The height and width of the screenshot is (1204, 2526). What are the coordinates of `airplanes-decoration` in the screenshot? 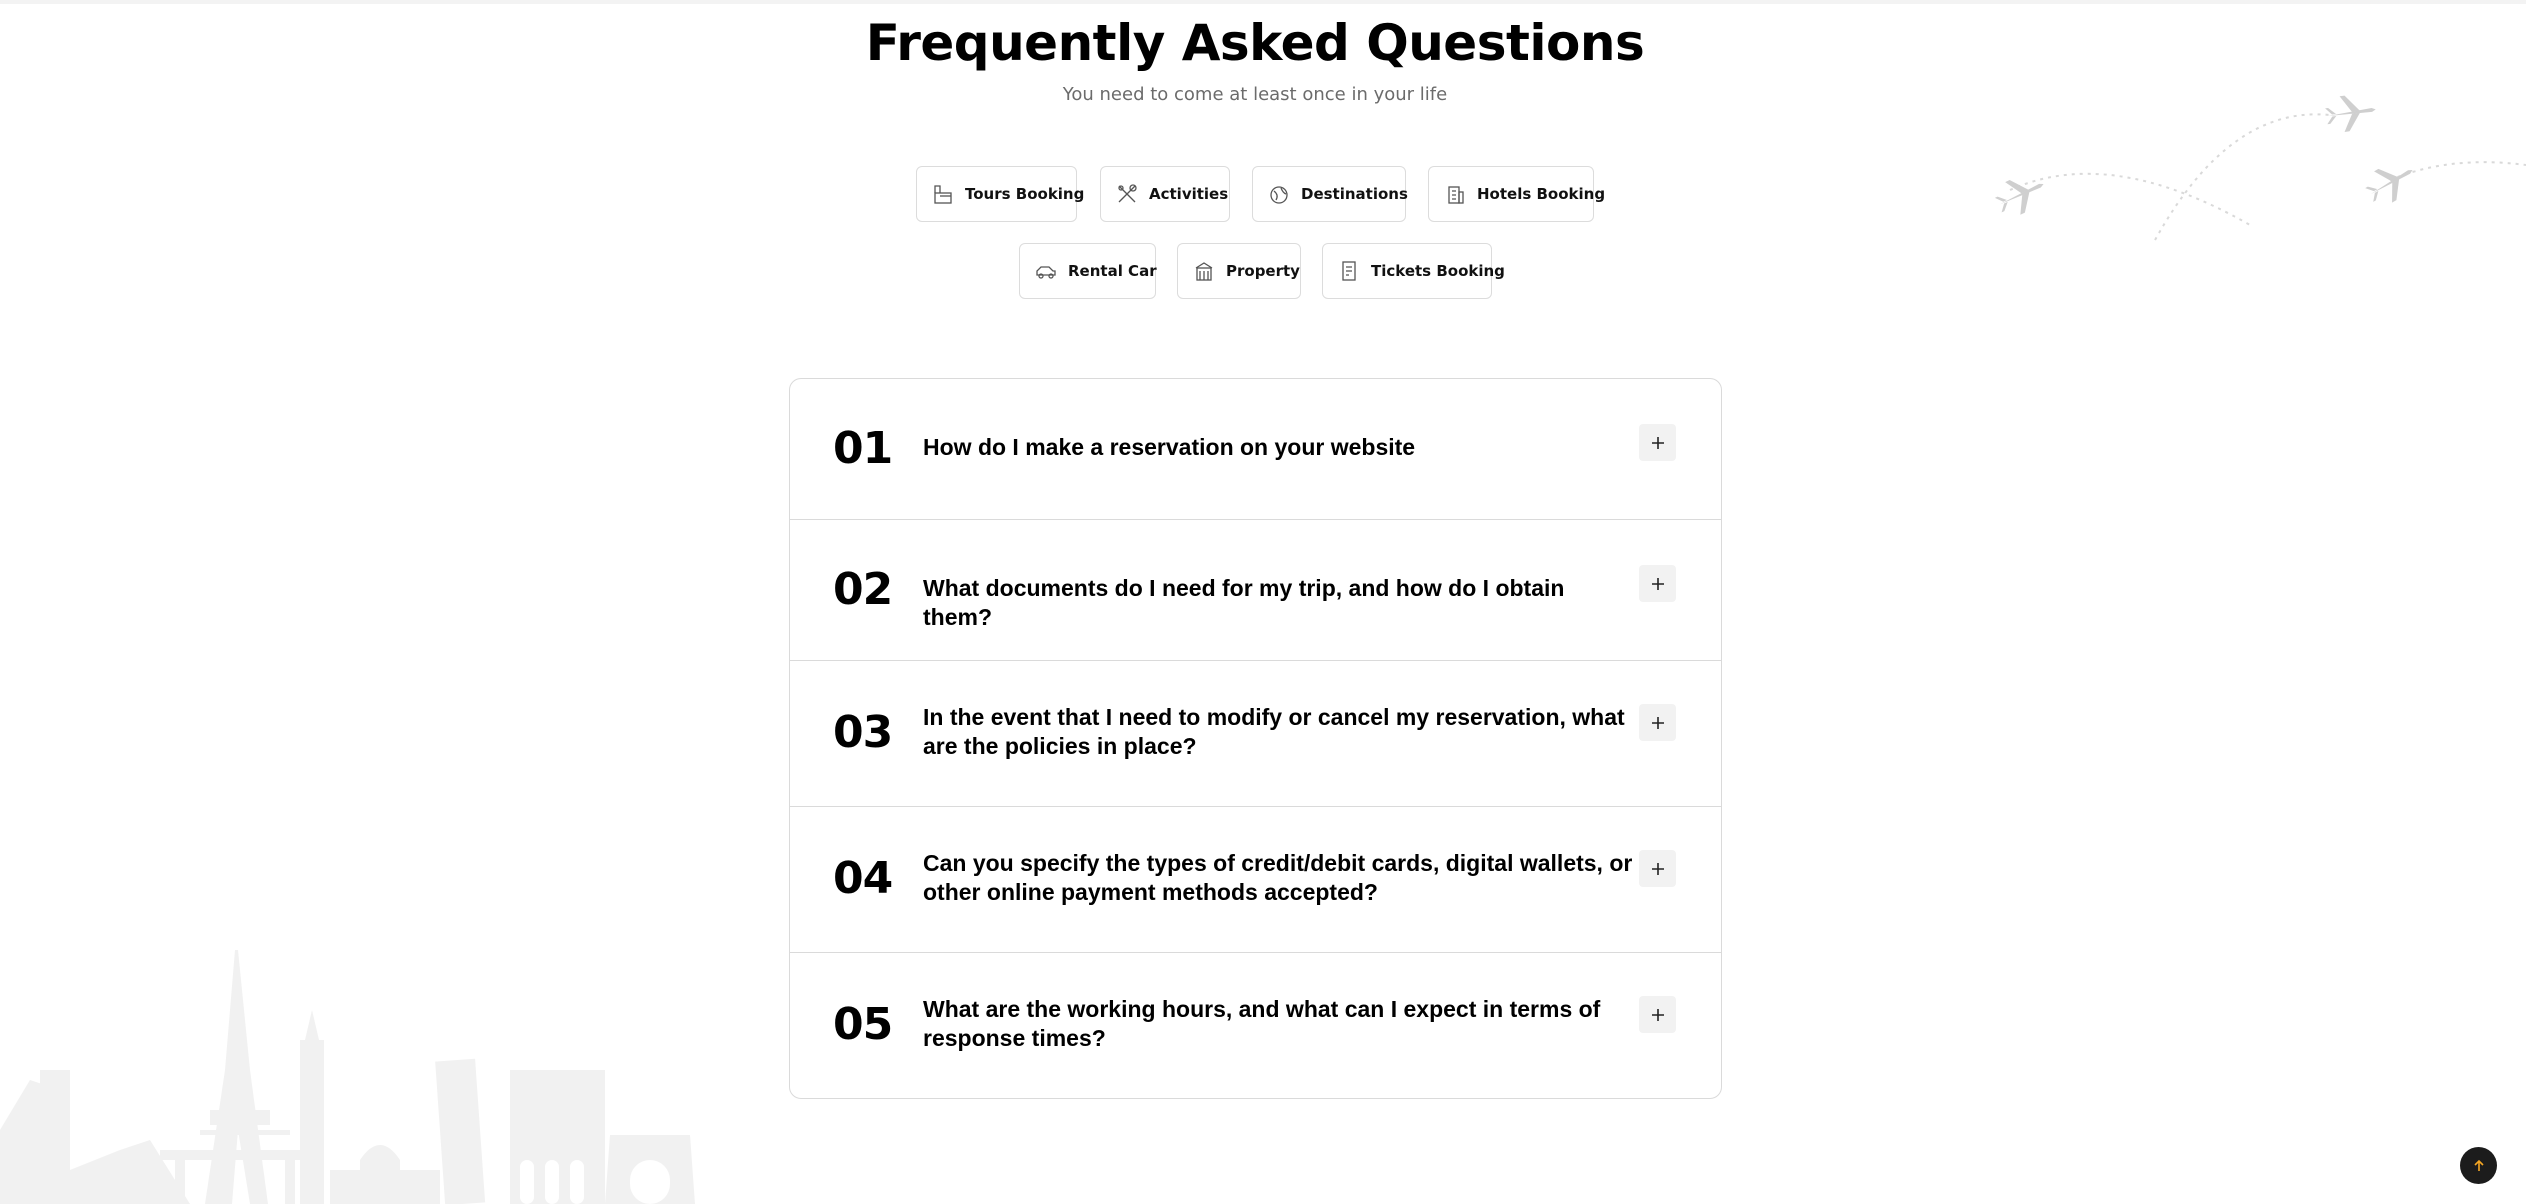 It's located at (2260, 168).